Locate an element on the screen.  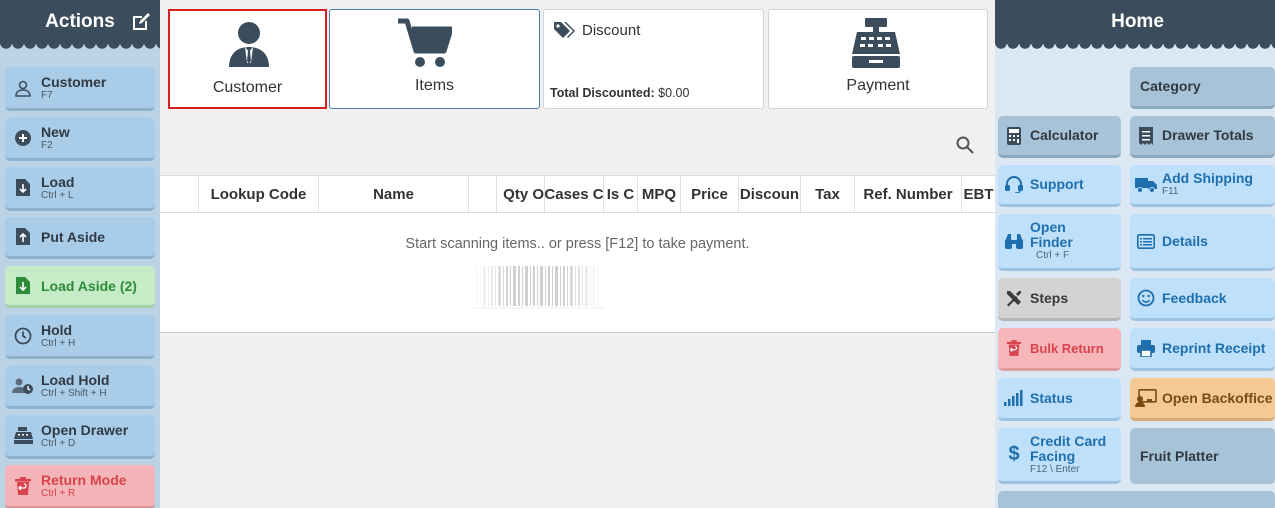
put-aside-button: Put Aside is located at coordinates (80, 238).